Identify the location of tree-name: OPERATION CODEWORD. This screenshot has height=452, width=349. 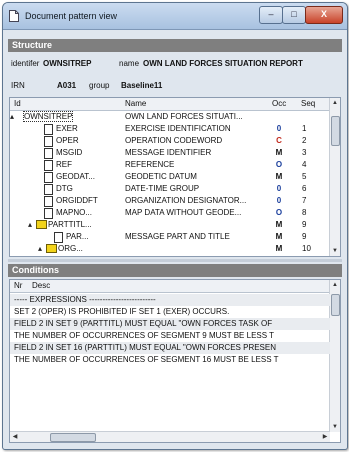
(174, 140).